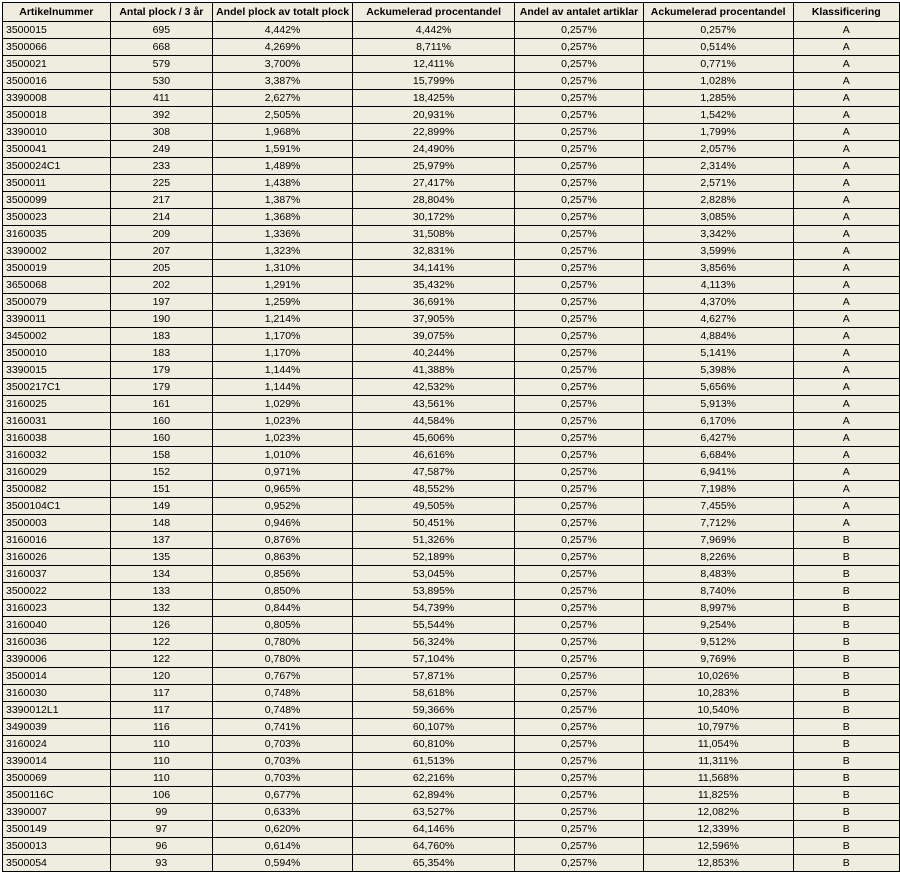  What do you see at coordinates (434, 421) in the screenshot?
I see `cell-cumulative-pick-share: 44,584%` at bounding box center [434, 421].